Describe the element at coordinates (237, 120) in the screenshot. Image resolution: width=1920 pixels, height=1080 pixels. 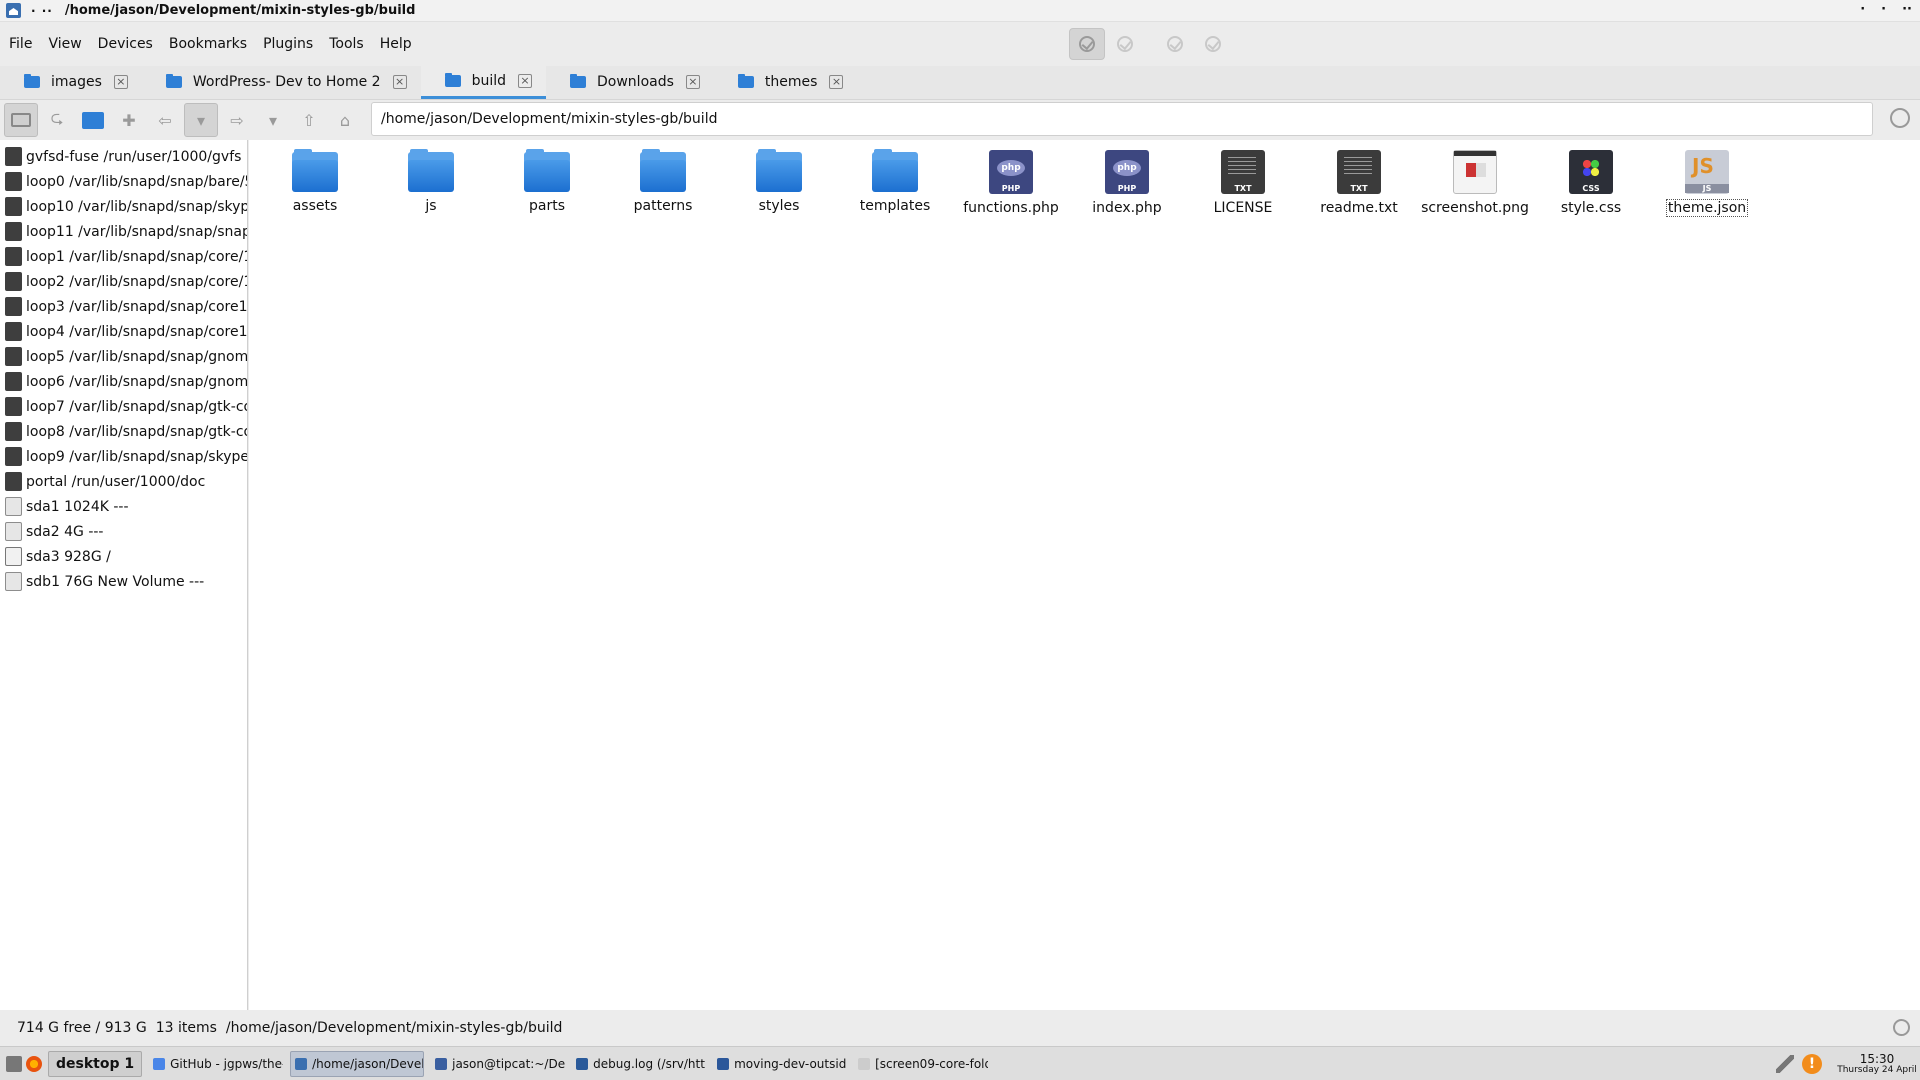
I see `forward-button: ⇨` at that location.